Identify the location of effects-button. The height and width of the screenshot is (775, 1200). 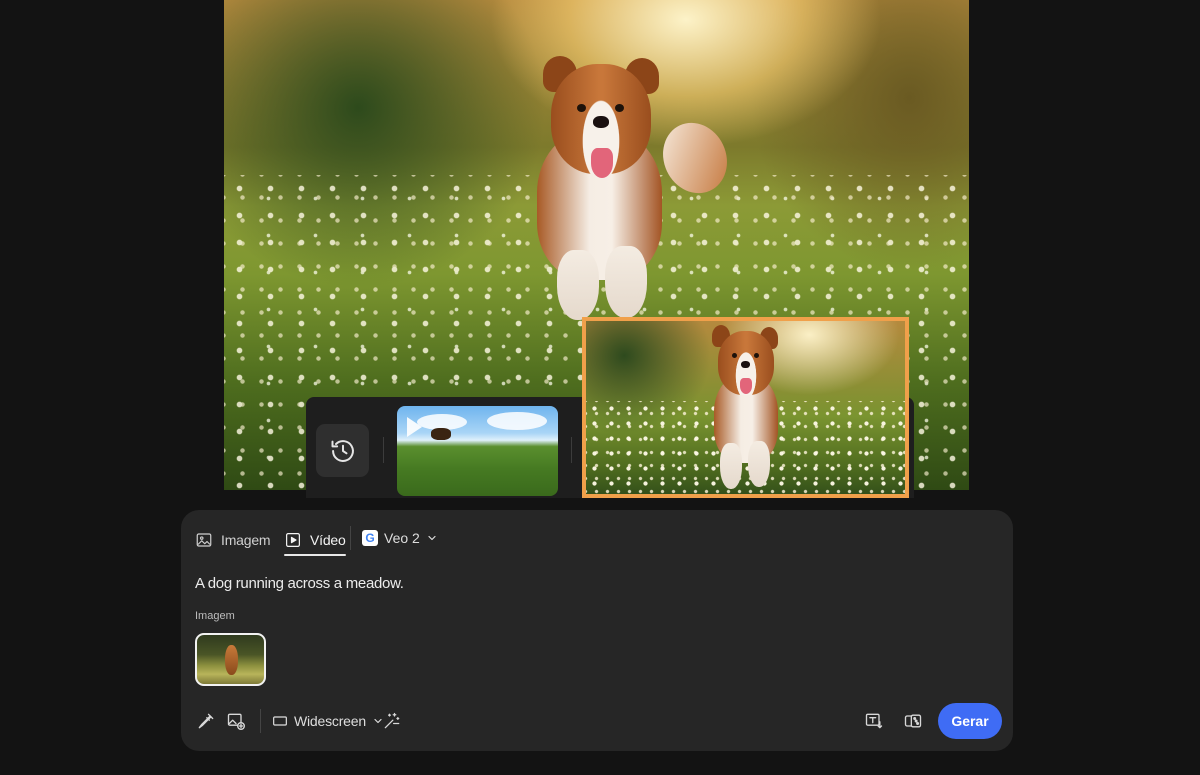
(392, 721).